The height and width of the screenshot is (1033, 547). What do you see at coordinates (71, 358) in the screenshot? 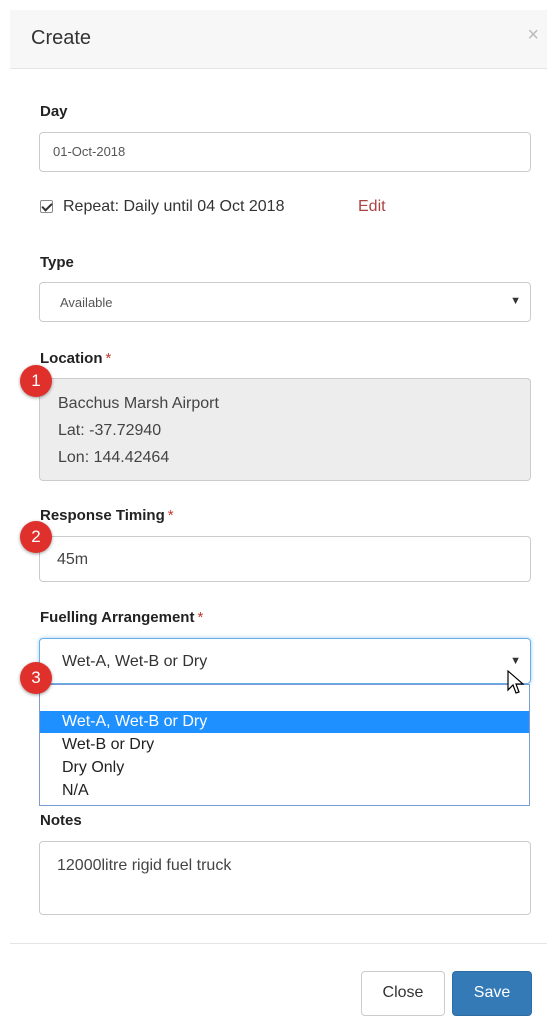
I see `location-label-text: Location` at bounding box center [71, 358].